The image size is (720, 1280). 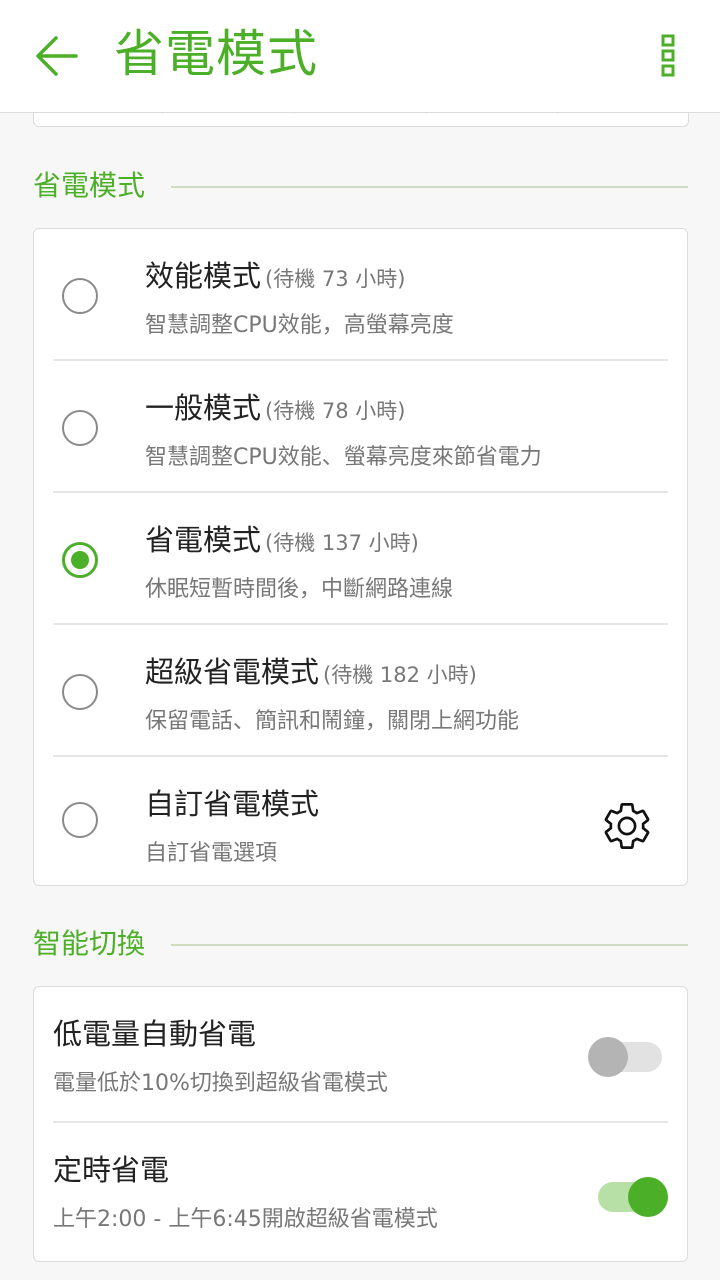 I want to click on mode-description: 自訂省電選項, so click(x=211, y=853).